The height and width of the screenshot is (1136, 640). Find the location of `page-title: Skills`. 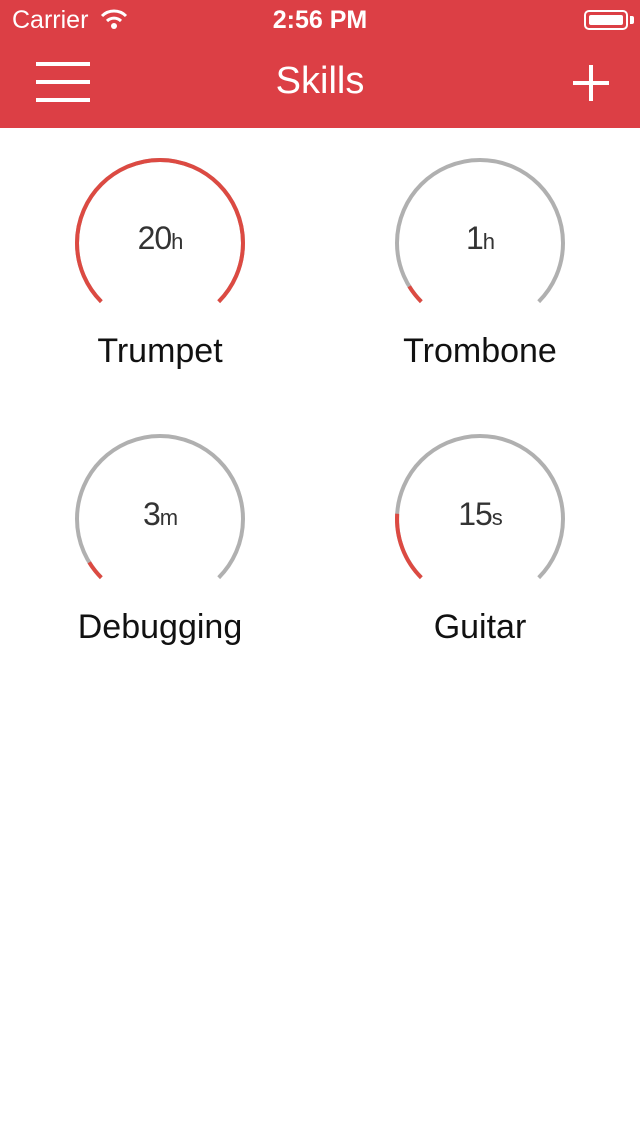

page-title: Skills is located at coordinates (320, 81).